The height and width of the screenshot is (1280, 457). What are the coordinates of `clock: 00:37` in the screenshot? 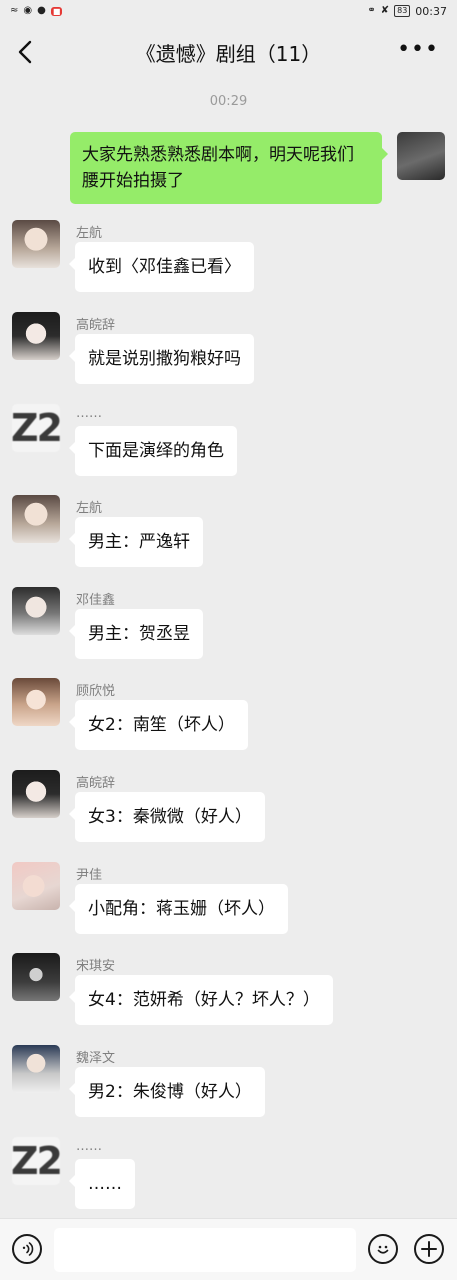 It's located at (431, 11).